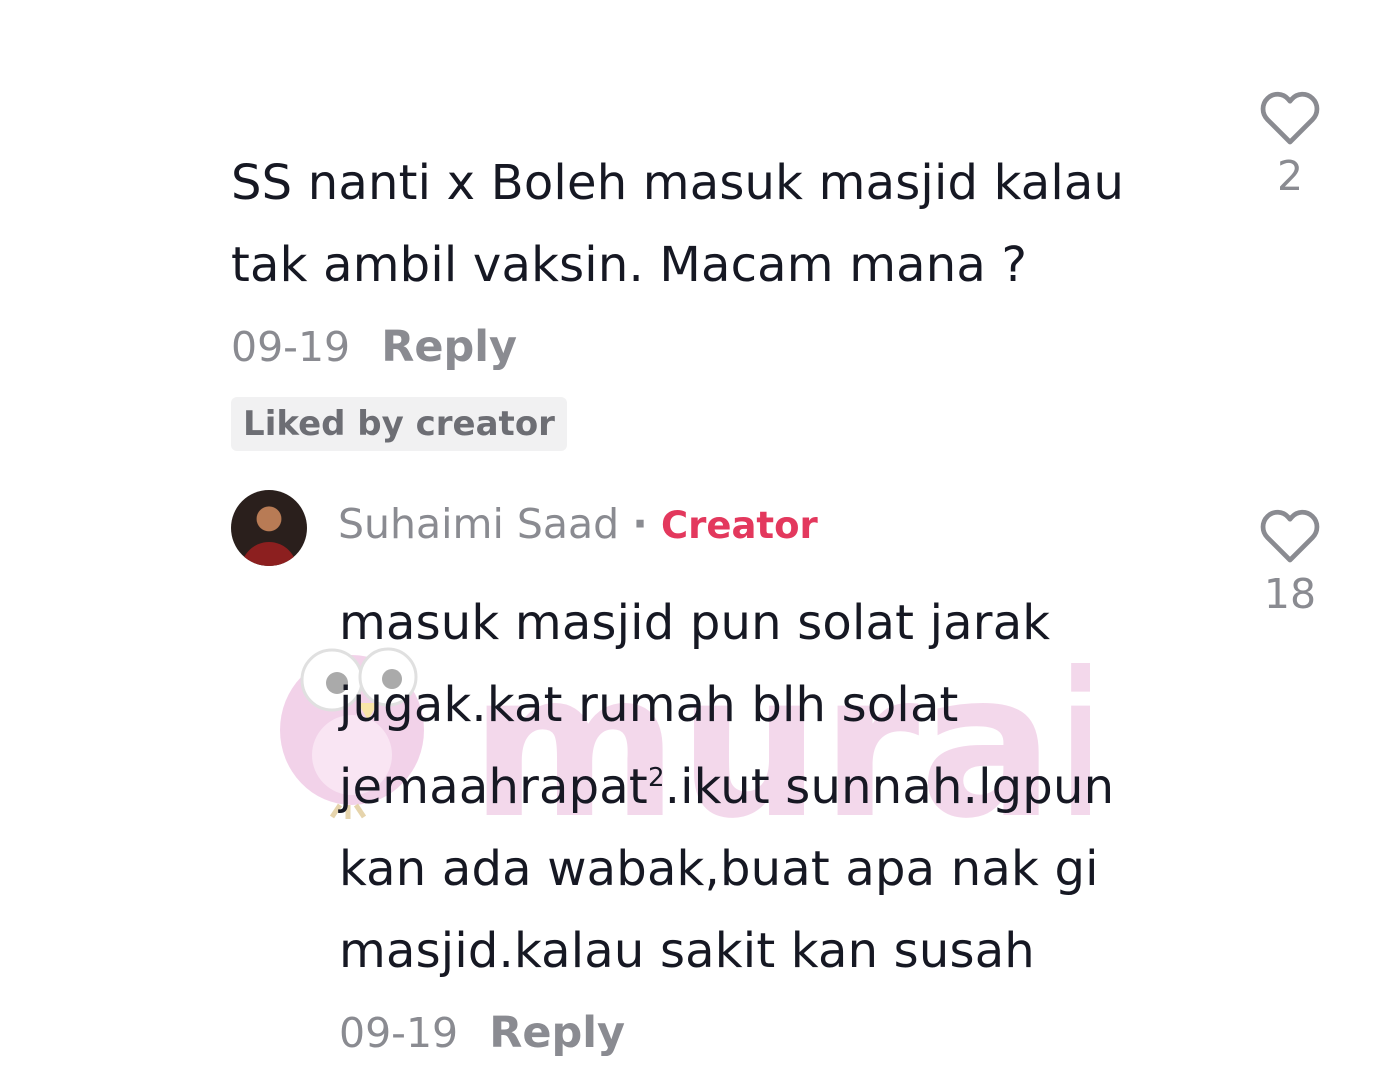 The width and height of the screenshot is (1382, 1080). What do you see at coordinates (719, 869) in the screenshot?
I see `reply-text-line: kan ada wabak,buat apa nak gi` at bounding box center [719, 869].